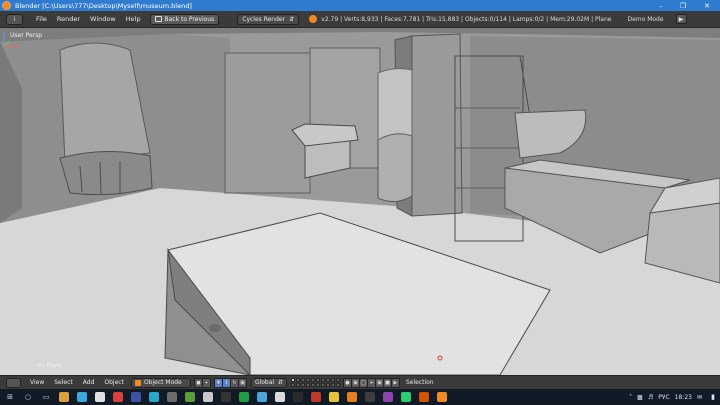  What do you see at coordinates (352, 397) in the screenshot?
I see `app-17-taskbar-button` at bounding box center [352, 397].